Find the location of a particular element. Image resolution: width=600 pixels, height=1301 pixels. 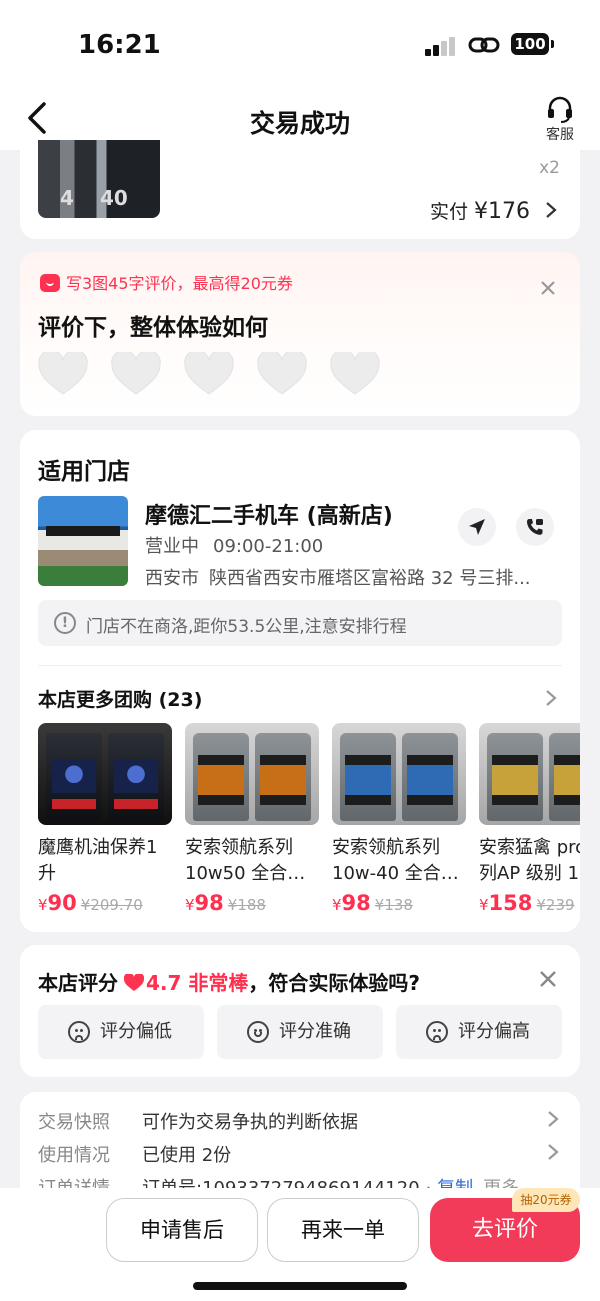

bottom-action-bar: 申请售后 再来一单 去评价 抽20元券 is located at coordinates (300, 1244).